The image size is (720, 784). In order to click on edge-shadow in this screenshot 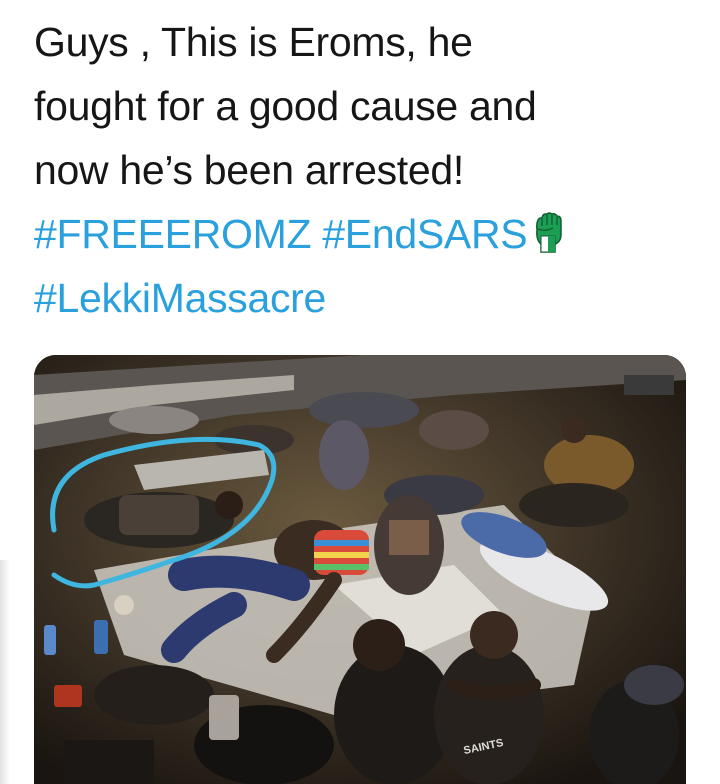, I will do `click(5, 672)`.